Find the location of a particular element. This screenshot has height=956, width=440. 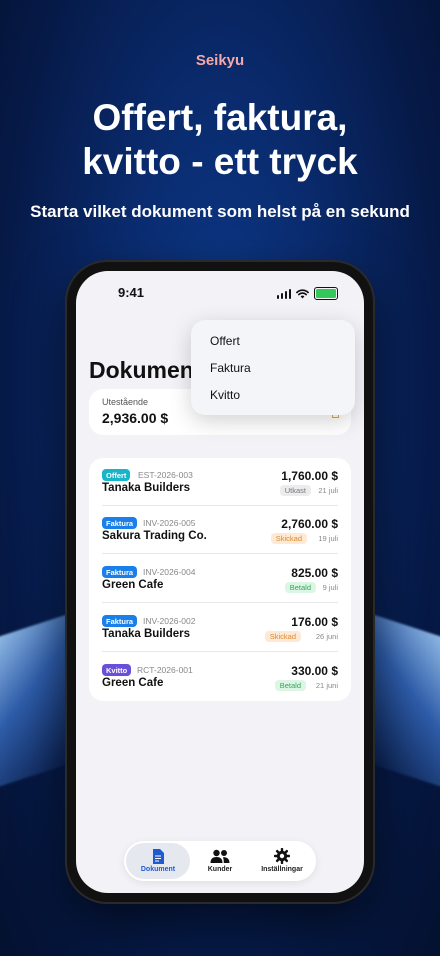

tab-label: Dokument is located at coordinates (158, 869).